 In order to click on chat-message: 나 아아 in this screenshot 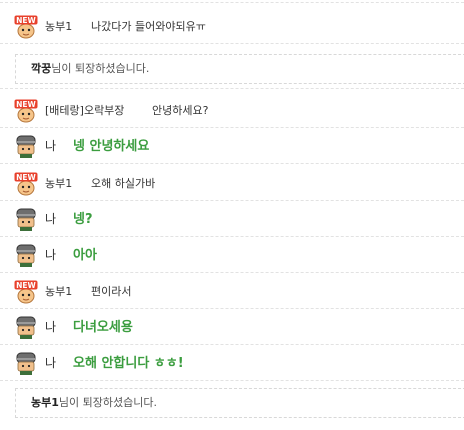, I will do `click(232, 256)`.